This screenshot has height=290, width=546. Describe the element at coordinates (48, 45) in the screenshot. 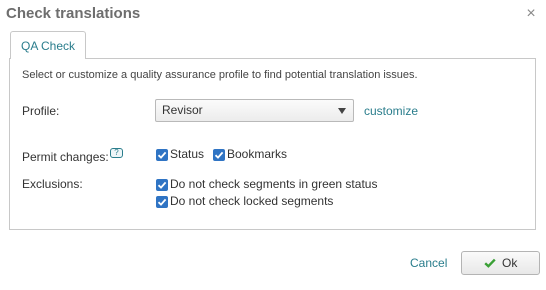

I see `tab-qa-check: QA Check` at that location.